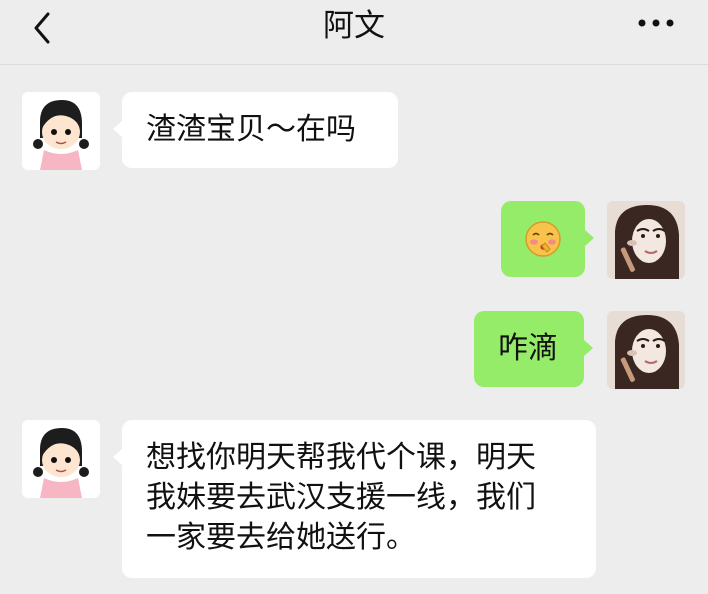 The height and width of the screenshot is (594, 708). I want to click on message-bubble-right, so click(547, 239).